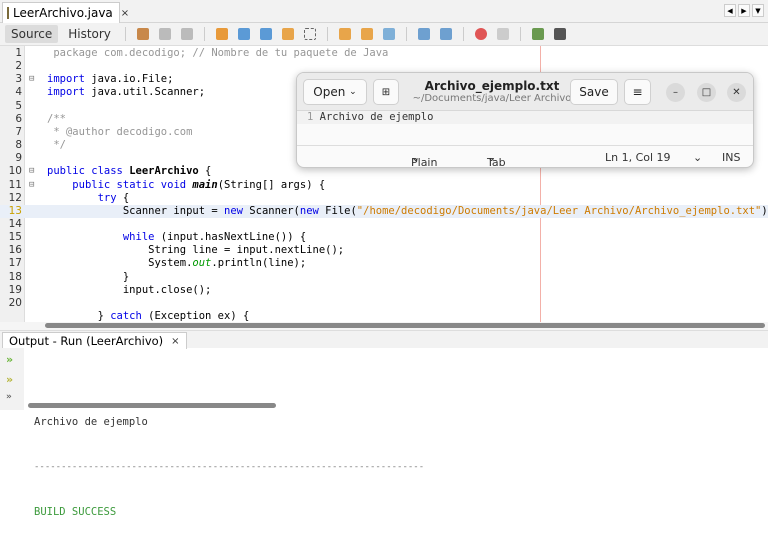 The height and width of the screenshot is (535, 768). Describe the element at coordinates (675, 92) in the screenshot. I see `minimize-button: –` at that location.